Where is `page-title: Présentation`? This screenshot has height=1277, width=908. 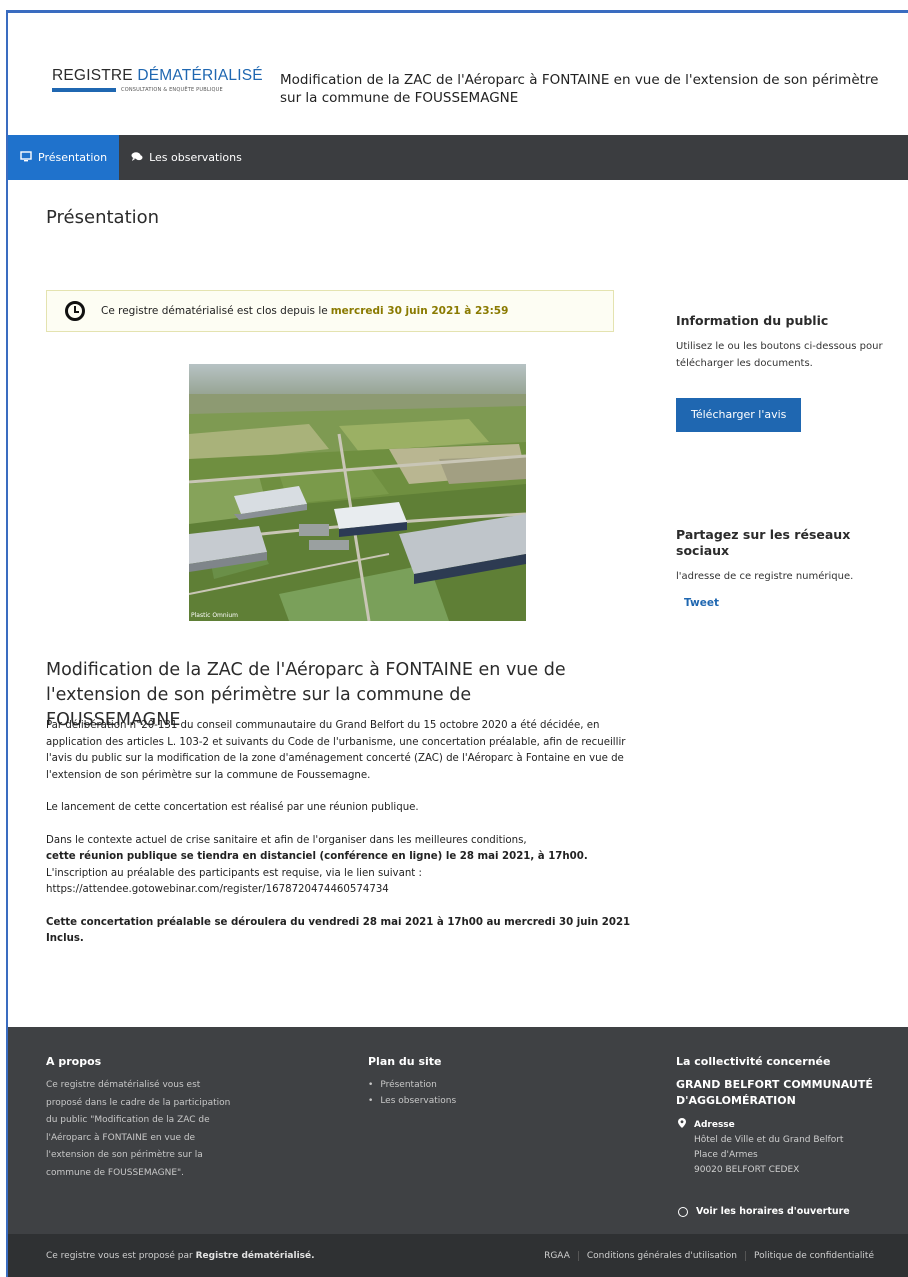
page-title: Présentation is located at coordinates (103, 217).